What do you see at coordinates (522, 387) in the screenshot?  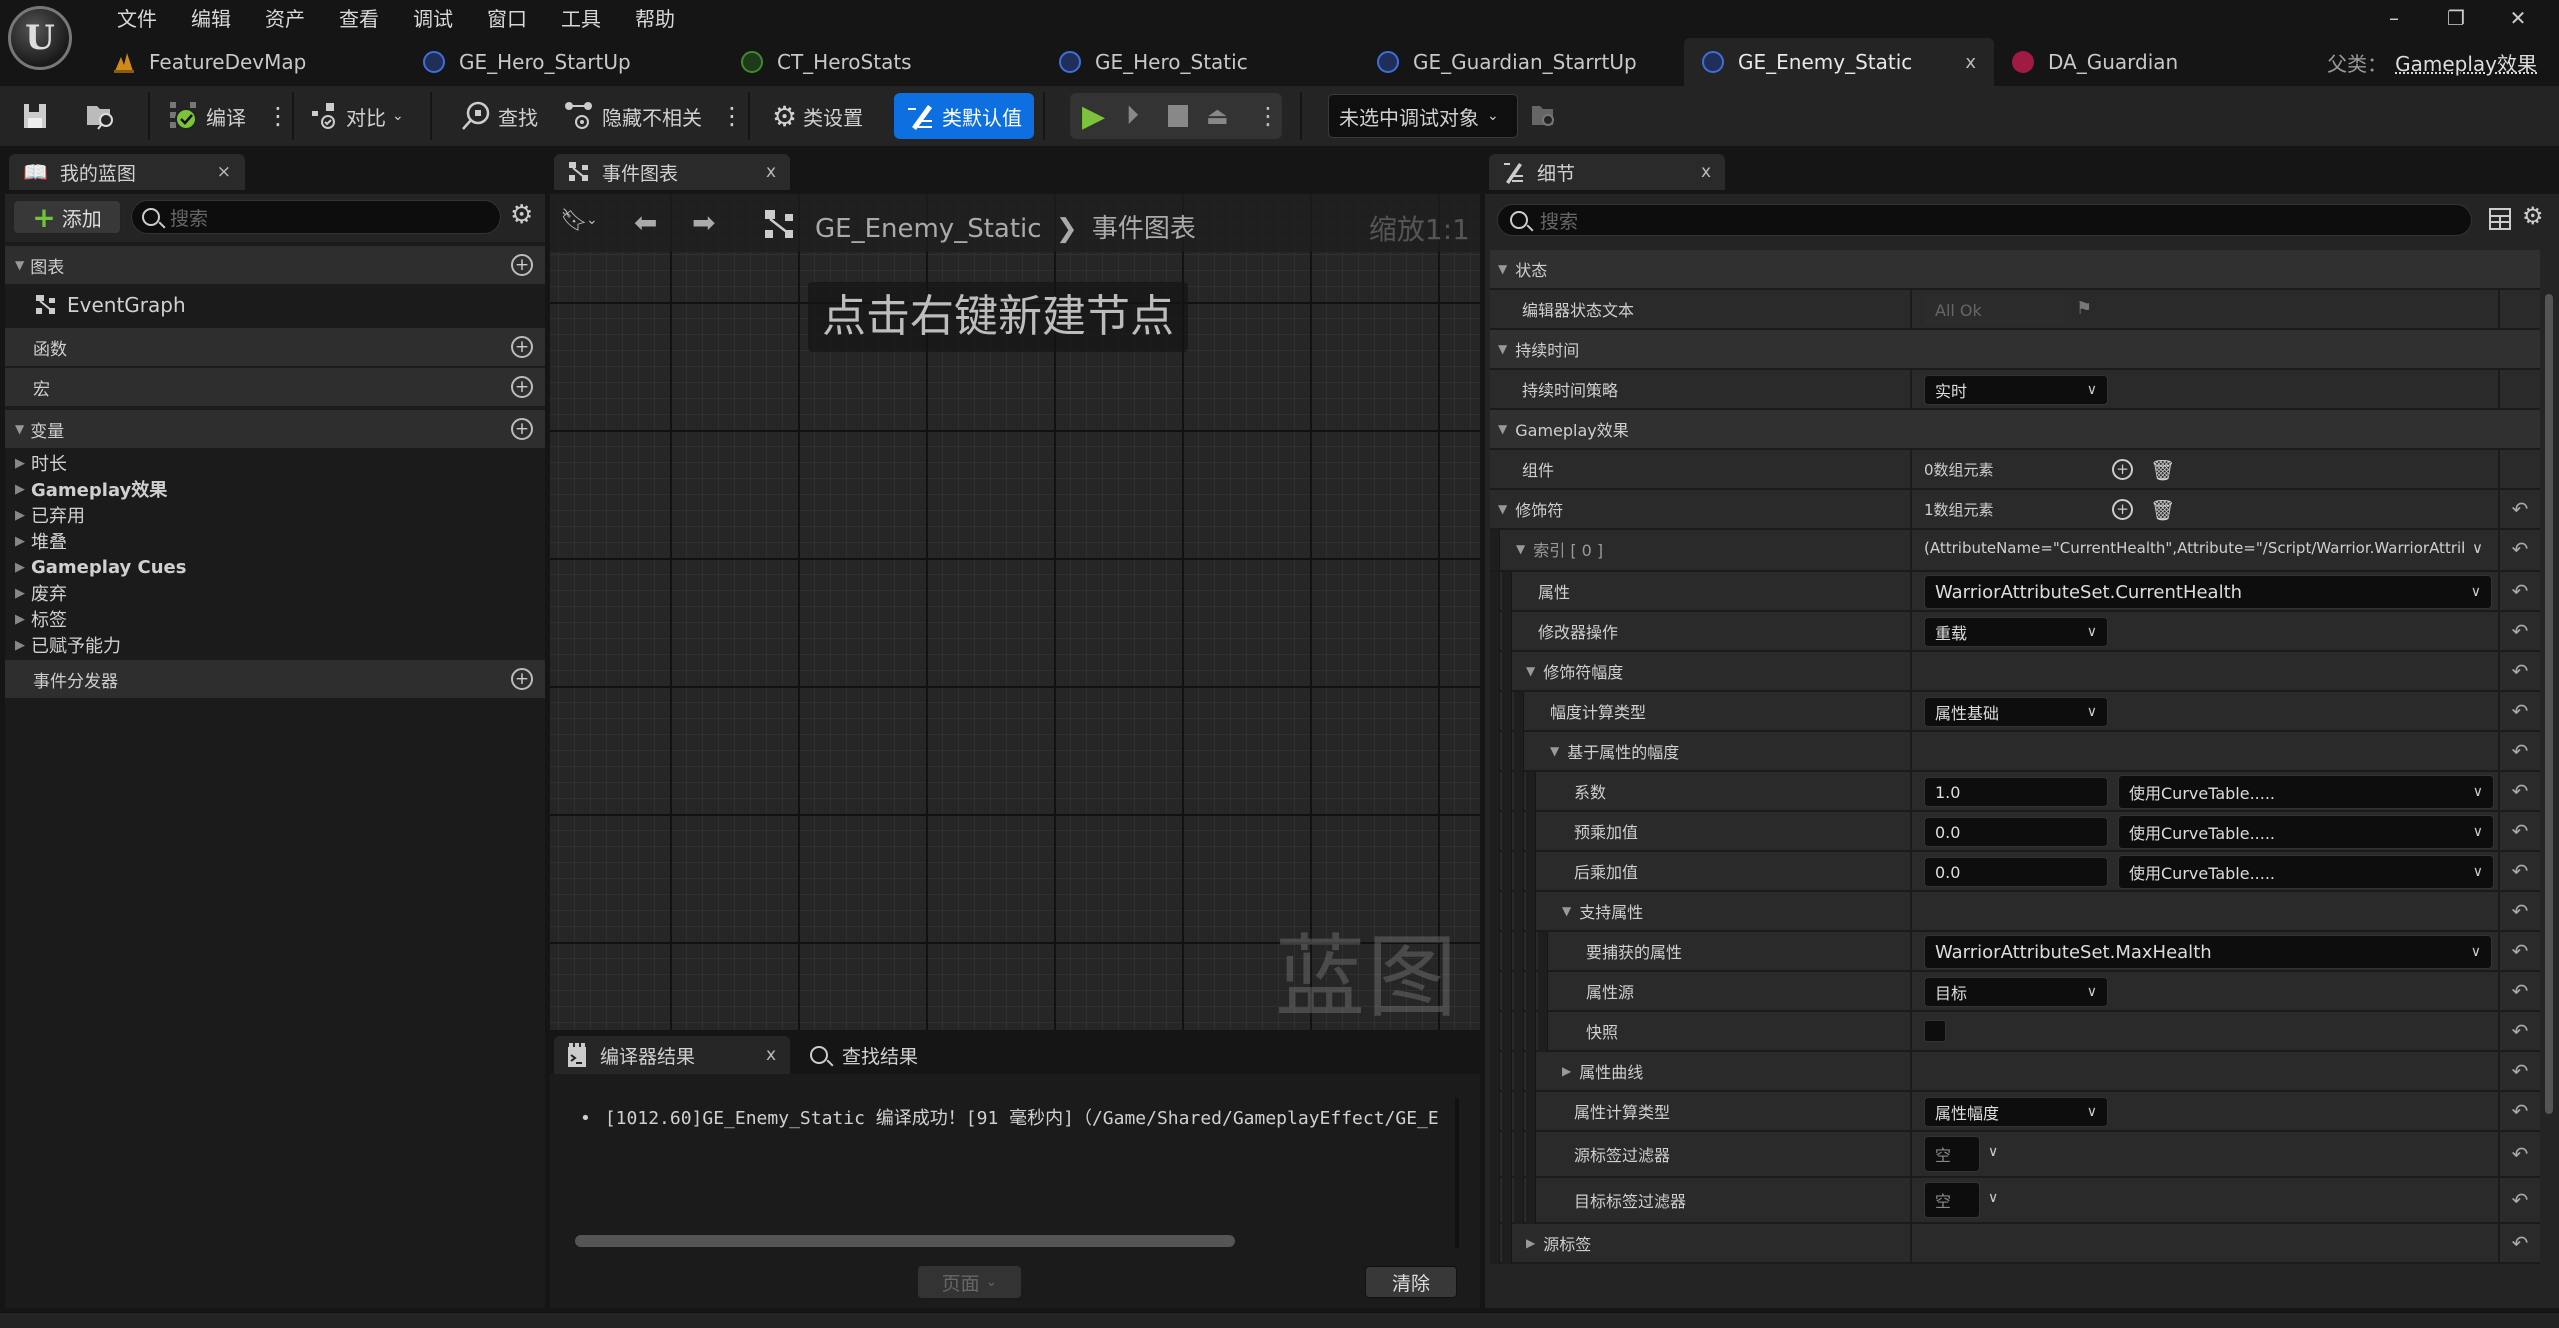 I see `add-macro-icon: +` at bounding box center [522, 387].